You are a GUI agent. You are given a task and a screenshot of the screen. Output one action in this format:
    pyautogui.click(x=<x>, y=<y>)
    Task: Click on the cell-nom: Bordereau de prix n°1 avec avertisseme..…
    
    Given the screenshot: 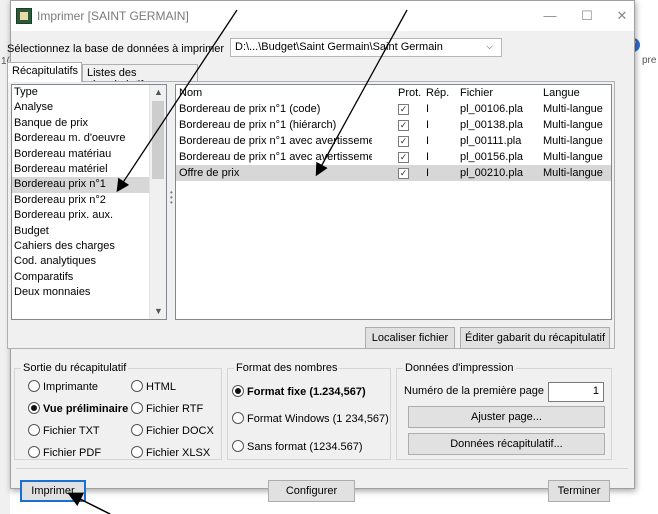 What is the action you would take?
    pyautogui.click(x=275, y=141)
    